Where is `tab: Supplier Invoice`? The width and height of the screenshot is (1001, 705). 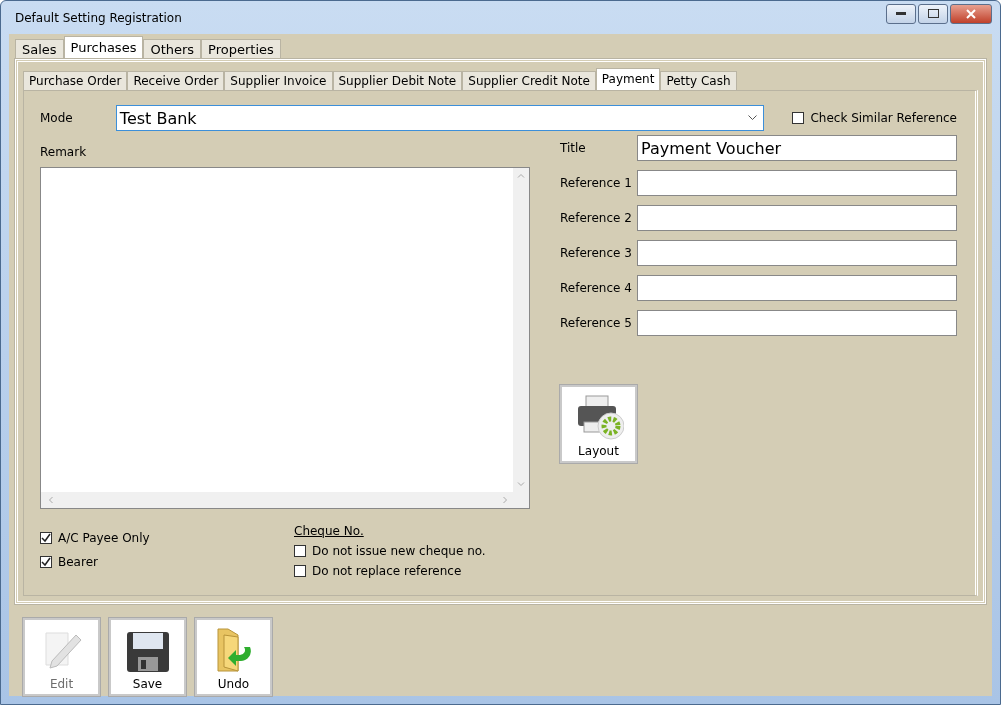
tab: Supplier Invoice is located at coordinates (278, 80).